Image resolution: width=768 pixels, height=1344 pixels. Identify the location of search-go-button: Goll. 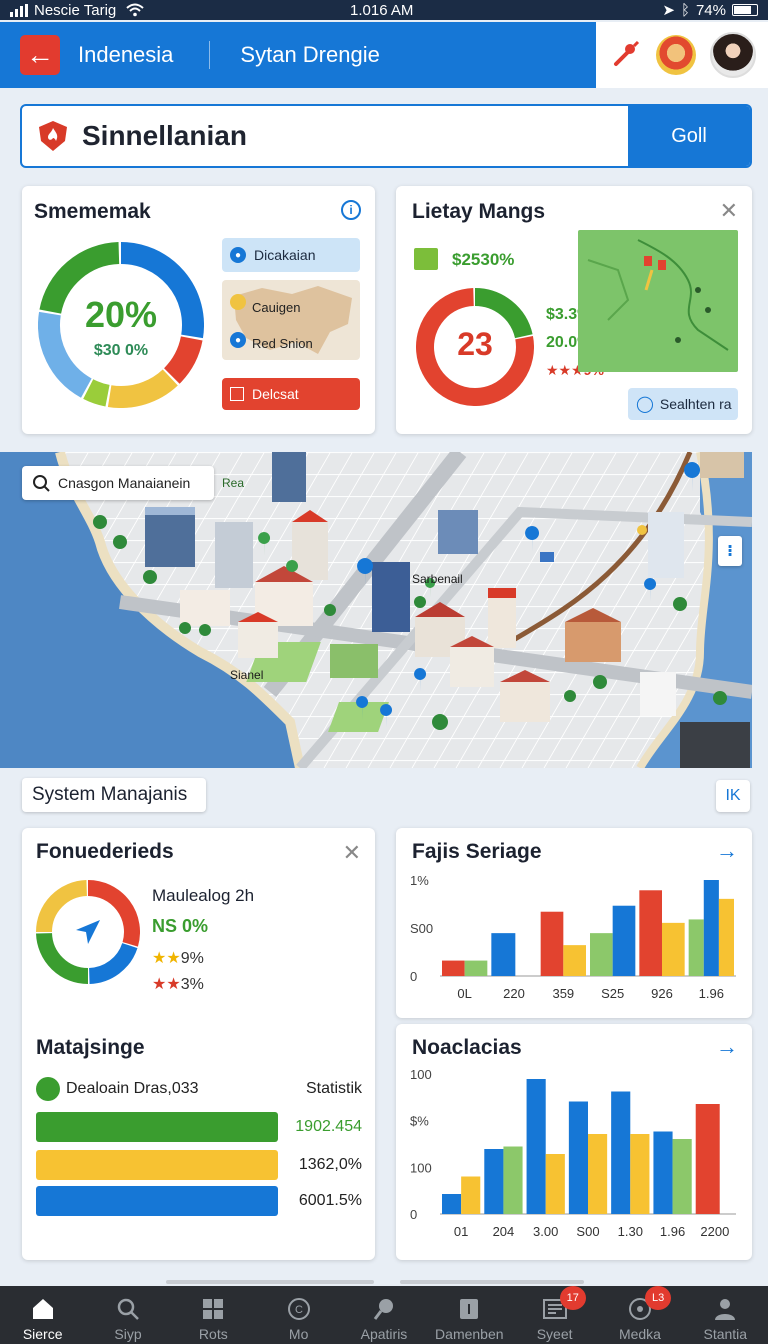
(689, 136).